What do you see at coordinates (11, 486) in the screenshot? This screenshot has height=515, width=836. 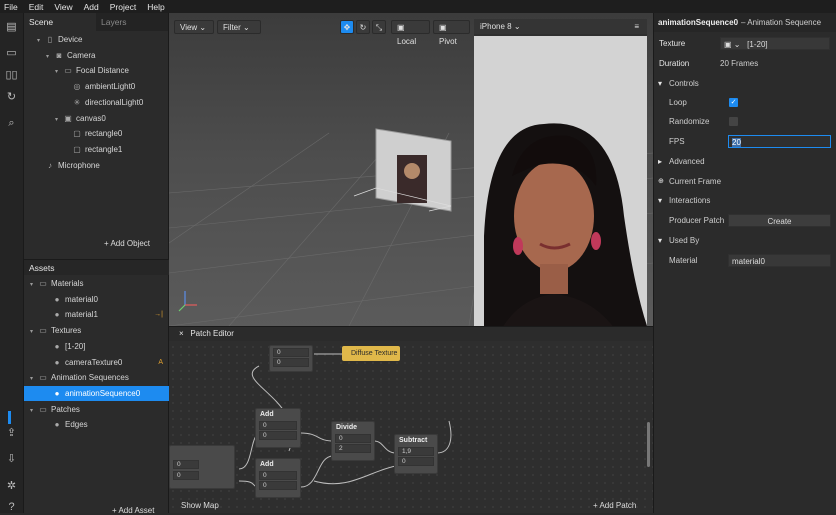 I see `bug-icon: ✲` at bounding box center [11, 486].